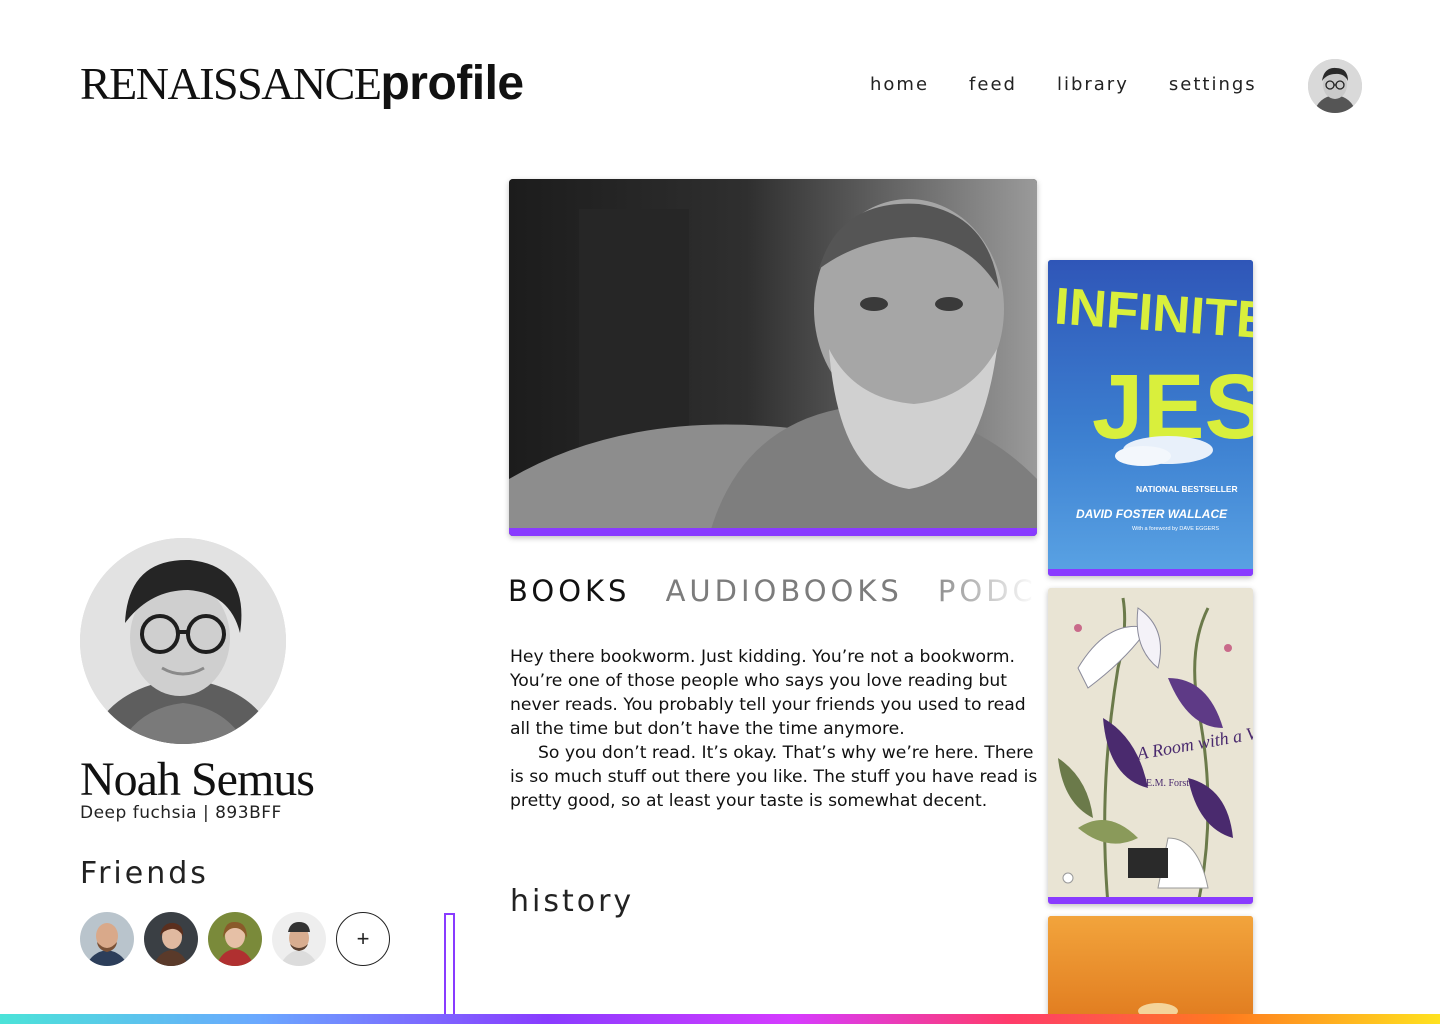 The image size is (1440, 1024). What do you see at coordinates (363, 939) in the screenshot?
I see `add-friend-button: +` at bounding box center [363, 939].